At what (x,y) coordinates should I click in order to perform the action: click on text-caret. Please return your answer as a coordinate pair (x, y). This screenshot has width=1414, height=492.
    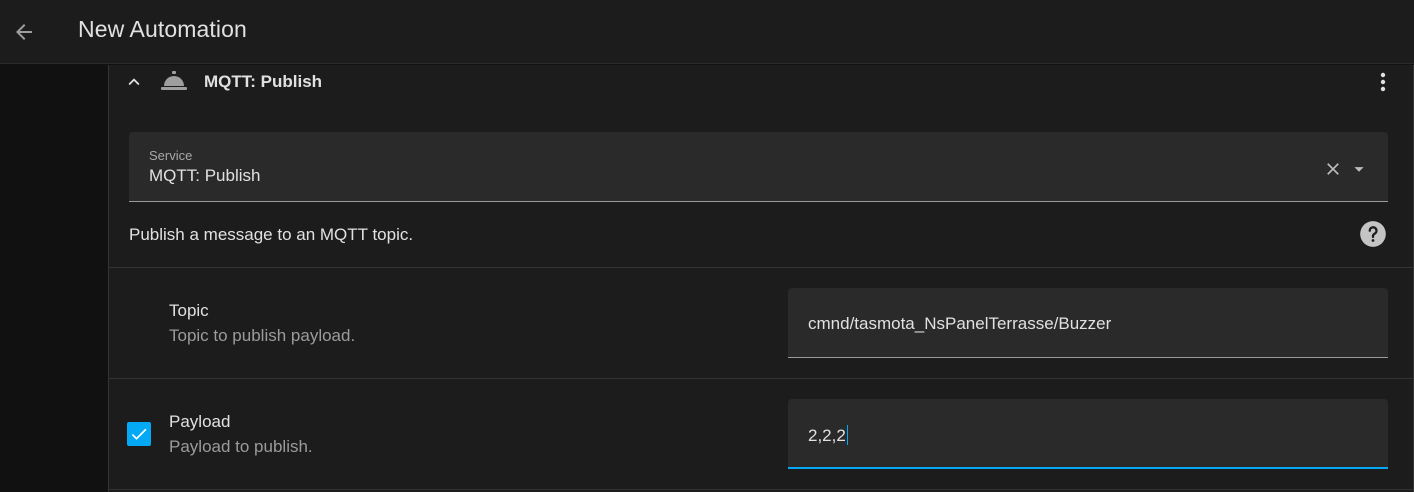
    Looking at the image, I should click on (847, 435).